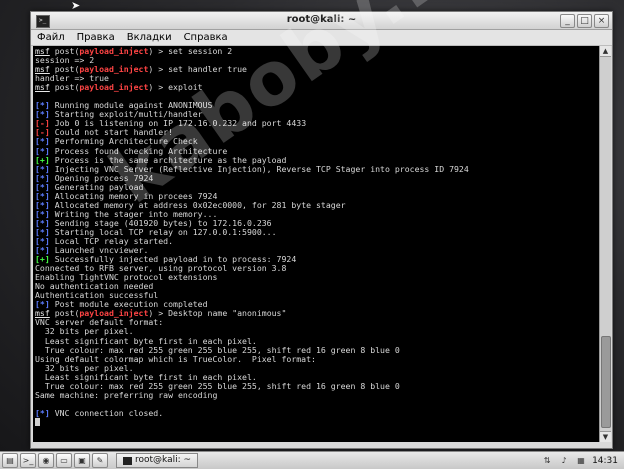 Image resolution: width=624 pixels, height=469 pixels. Describe the element at coordinates (605, 51) in the screenshot. I see `scroll-up-arrow-icon: ▲` at that location.